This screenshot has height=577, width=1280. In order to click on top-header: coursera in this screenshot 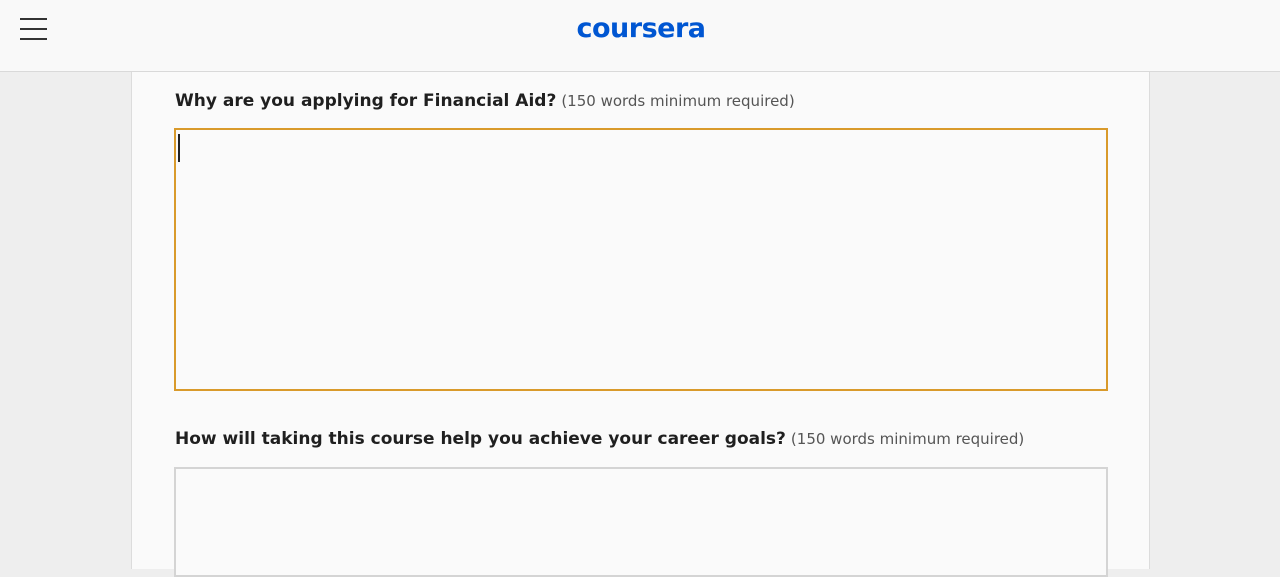, I will do `click(640, 36)`.